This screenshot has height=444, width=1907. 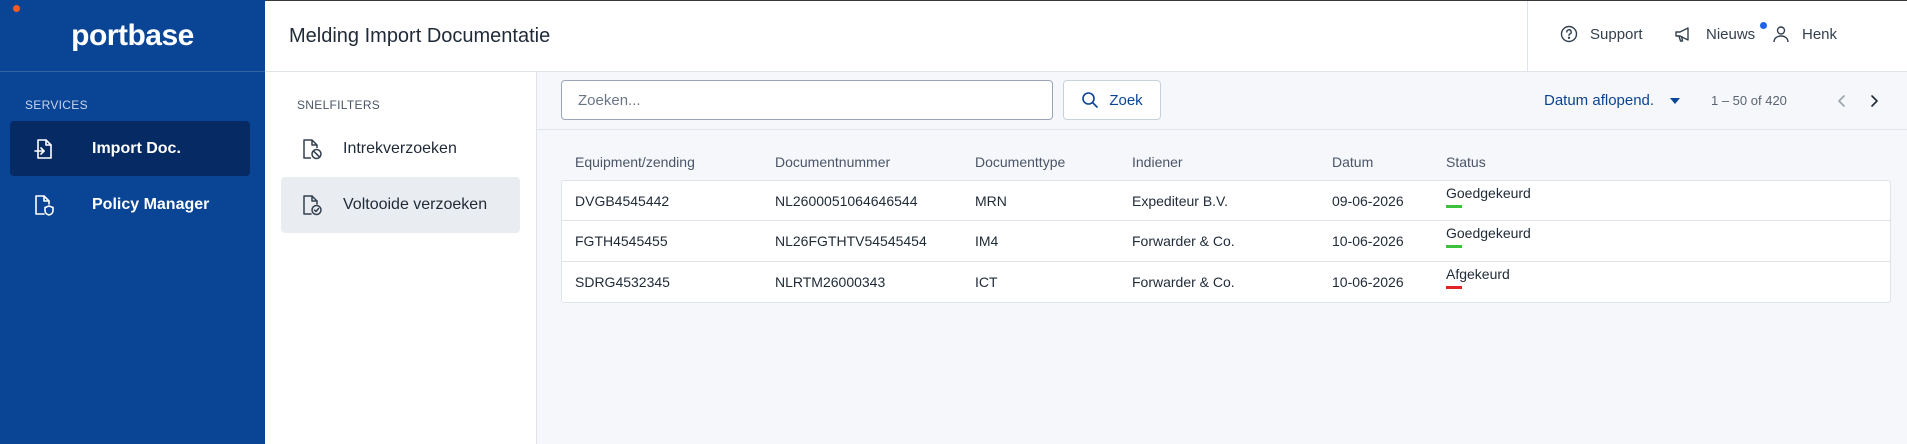 I want to click on document-cancel-icon, so click(x=312, y=149).